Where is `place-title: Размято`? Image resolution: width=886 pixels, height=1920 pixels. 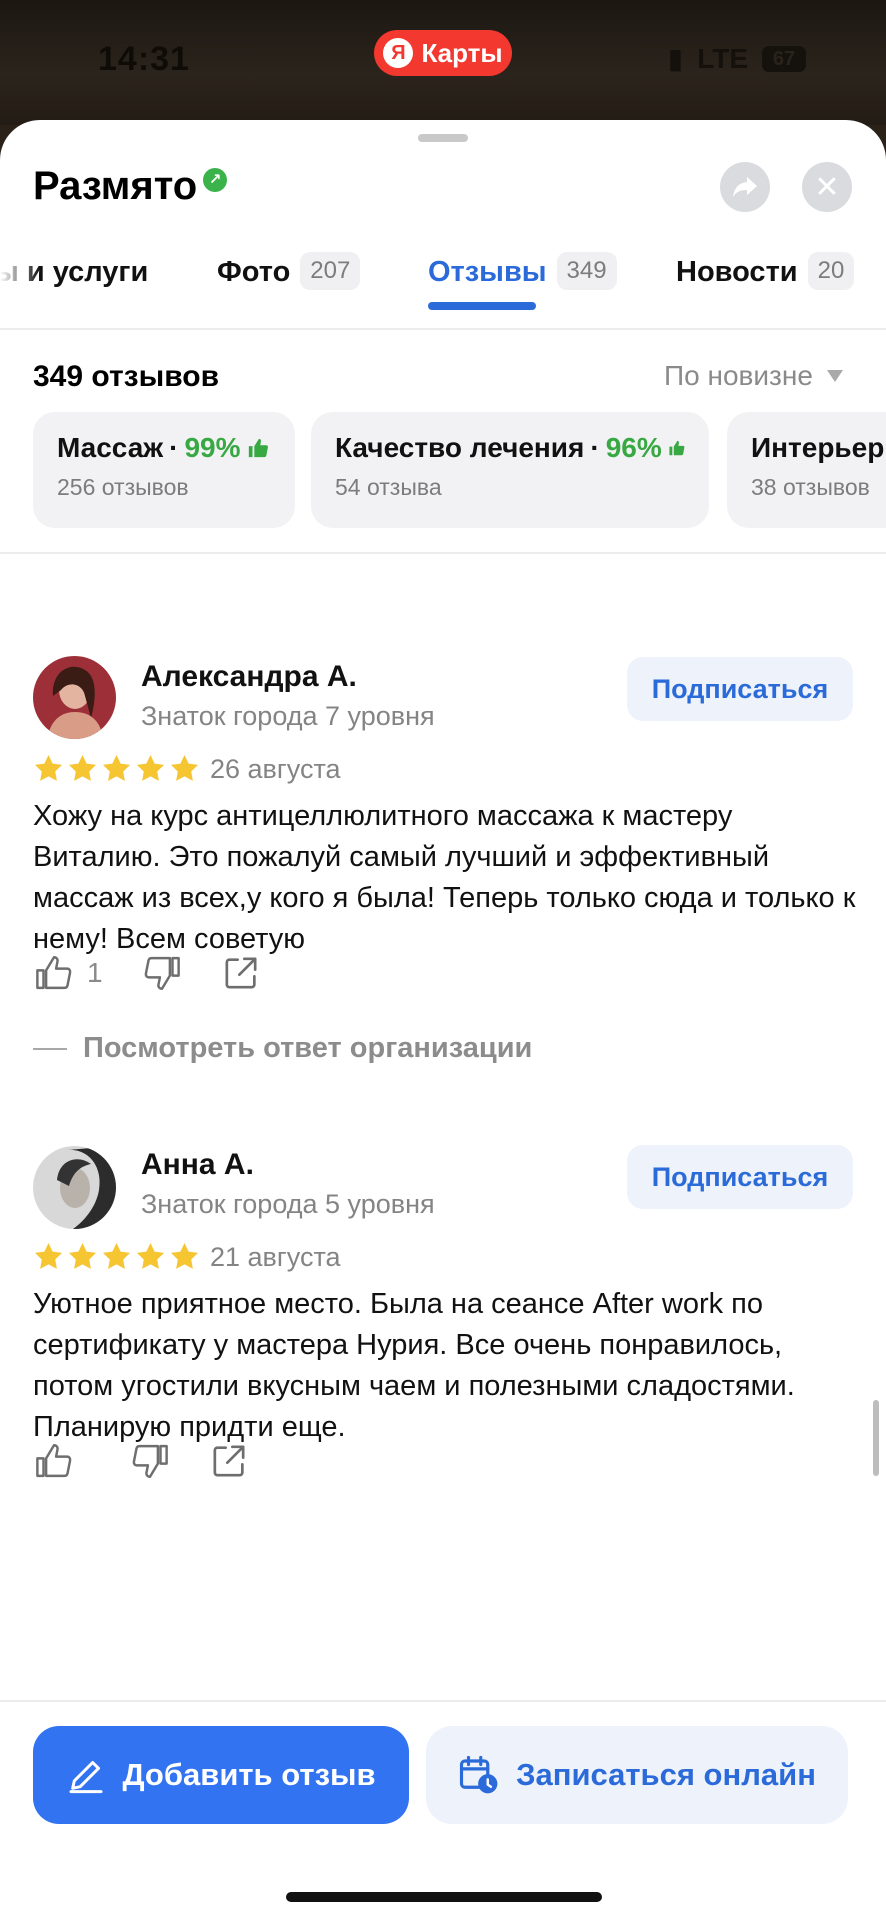 place-title: Размято is located at coordinates (115, 186).